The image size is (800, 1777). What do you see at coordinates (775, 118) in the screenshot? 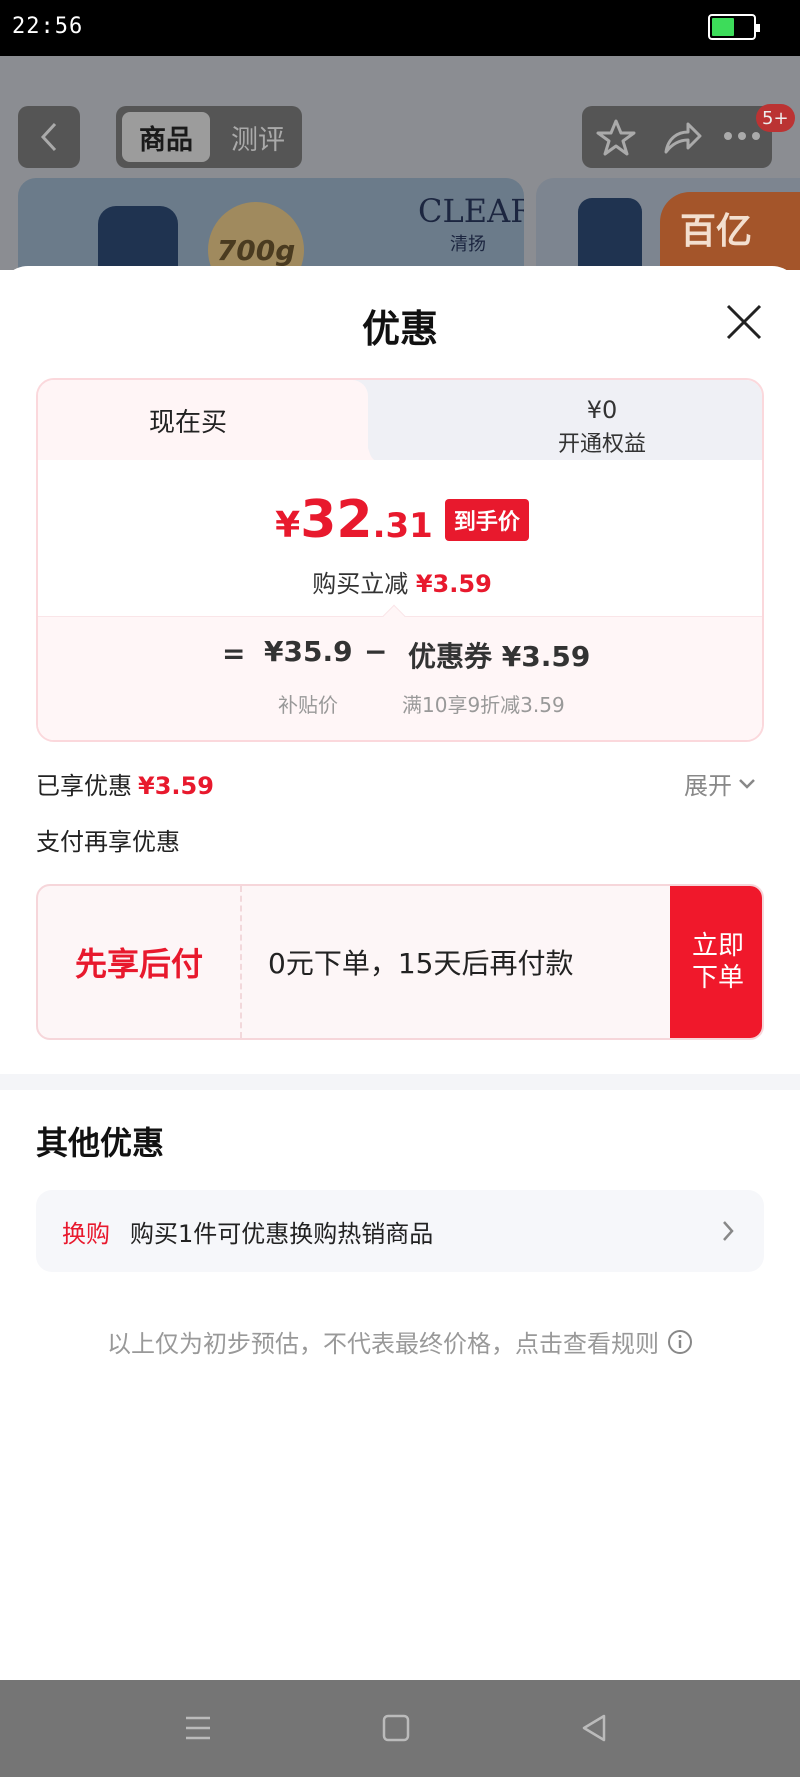
I see `notification-badge: 5+` at bounding box center [775, 118].